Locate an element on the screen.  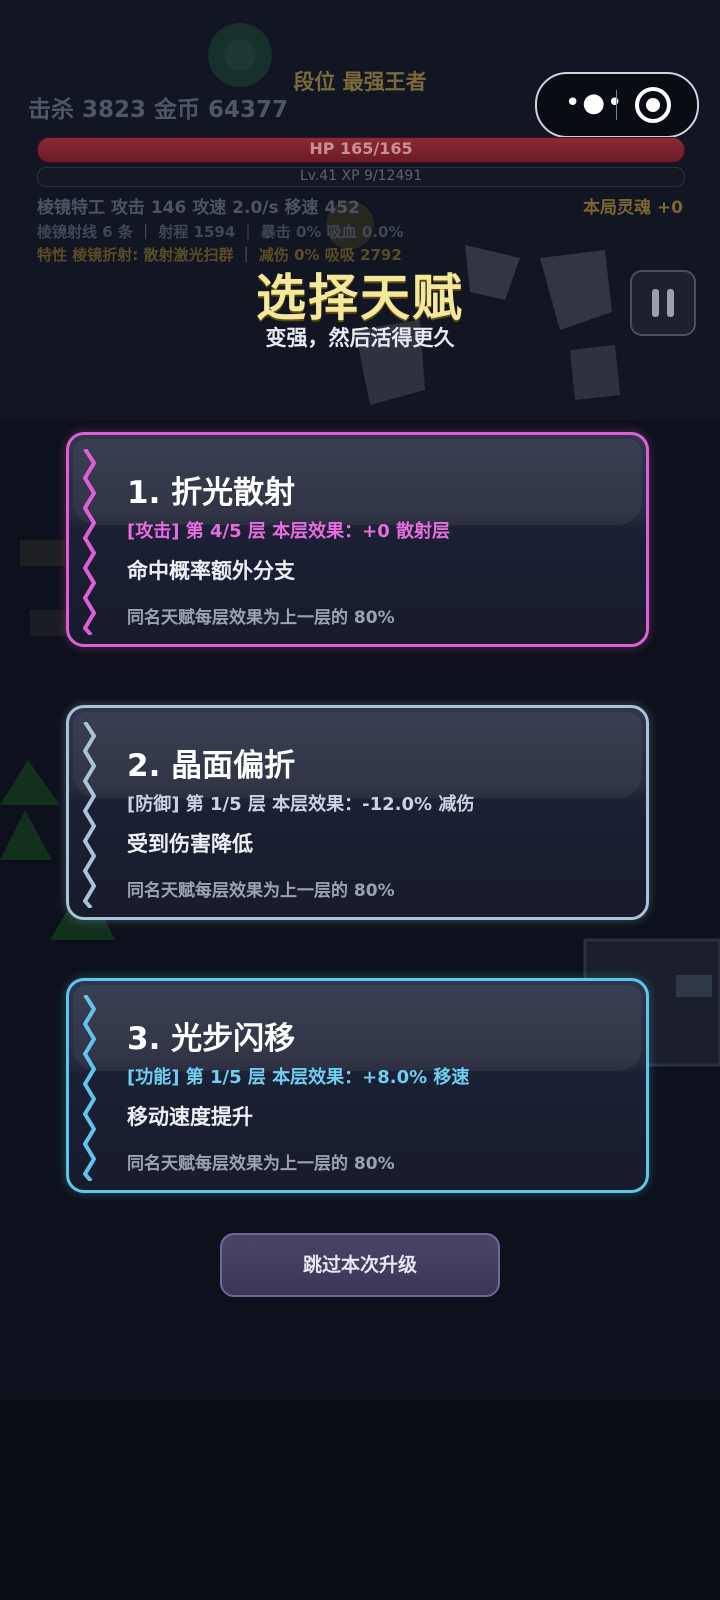
capsule-divider is located at coordinates (616, 105).